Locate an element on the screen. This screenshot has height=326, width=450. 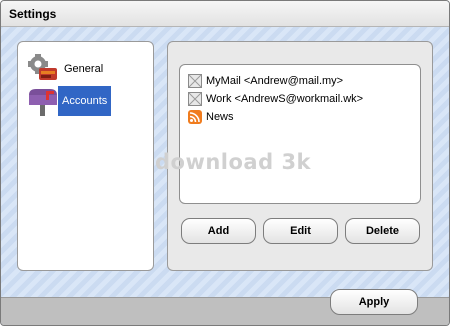
account-label: MyMail <Andrew@mail.my> is located at coordinates (275, 81).